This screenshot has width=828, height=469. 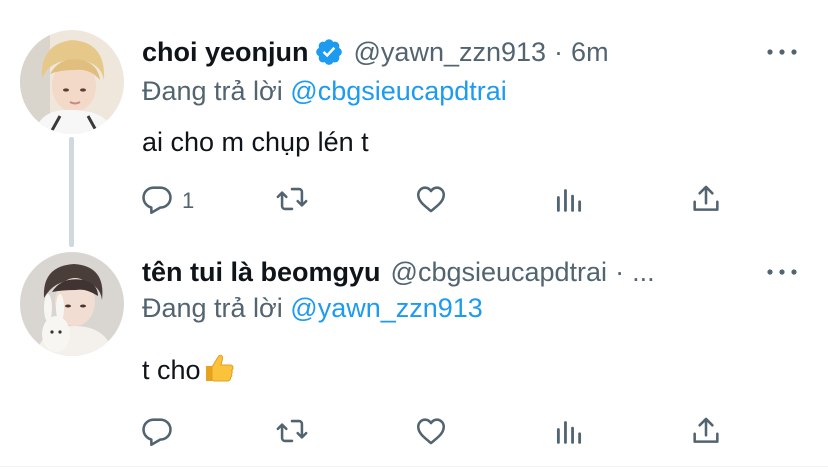 I want to click on handle: @cbgsieucapdtrai, so click(x=499, y=272).